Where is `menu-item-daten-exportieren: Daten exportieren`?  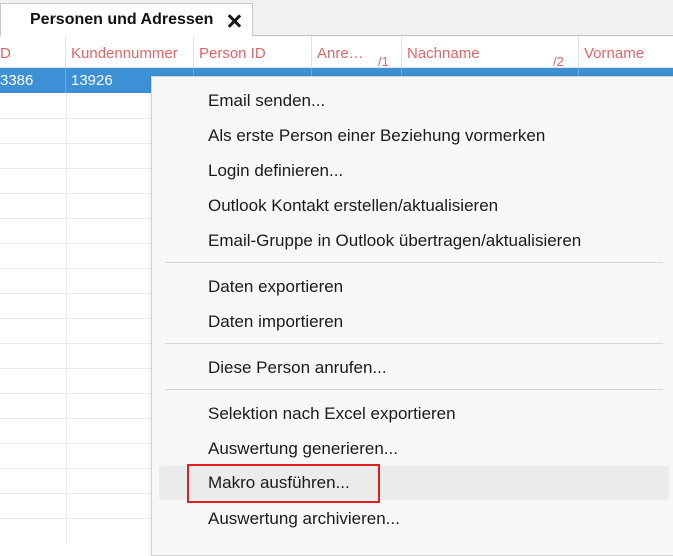 menu-item-daten-exportieren: Daten exportieren is located at coordinates (414, 287).